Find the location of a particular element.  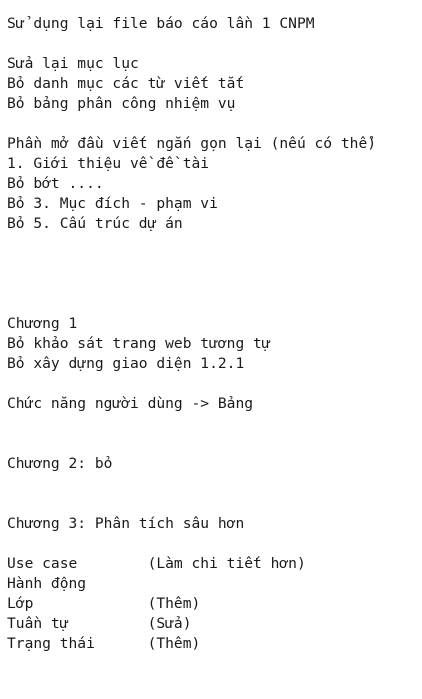

text-line: Use case (Làm chi tiết hơn) is located at coordinates (156, 563).